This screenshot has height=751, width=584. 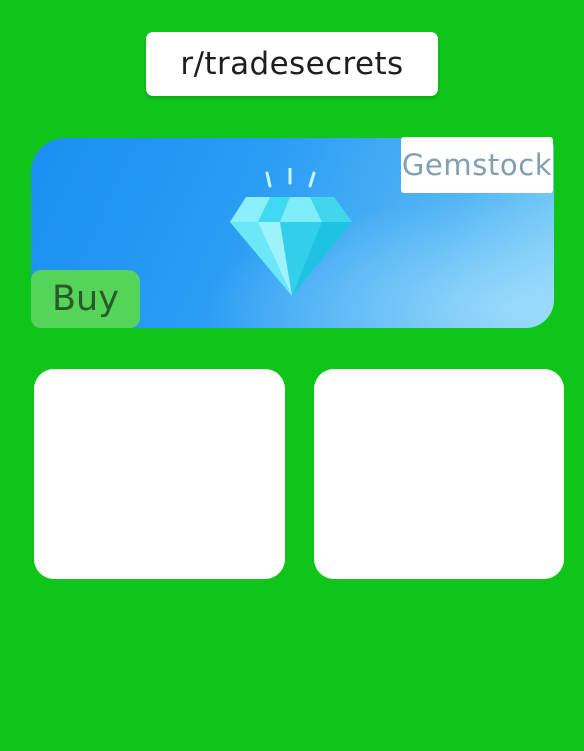 I want to click on buy-button-label: Buy, so click(x=85, y=299).